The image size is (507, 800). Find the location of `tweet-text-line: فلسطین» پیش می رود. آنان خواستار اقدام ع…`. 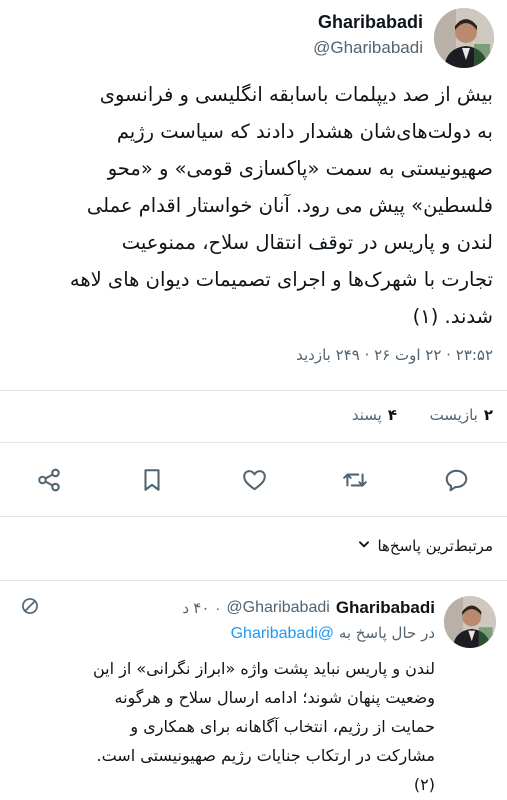

tweet-text-line: فلسطین» پیش می رود. آنان خواستار اقدام ع… is located at coordinates (289, 205).